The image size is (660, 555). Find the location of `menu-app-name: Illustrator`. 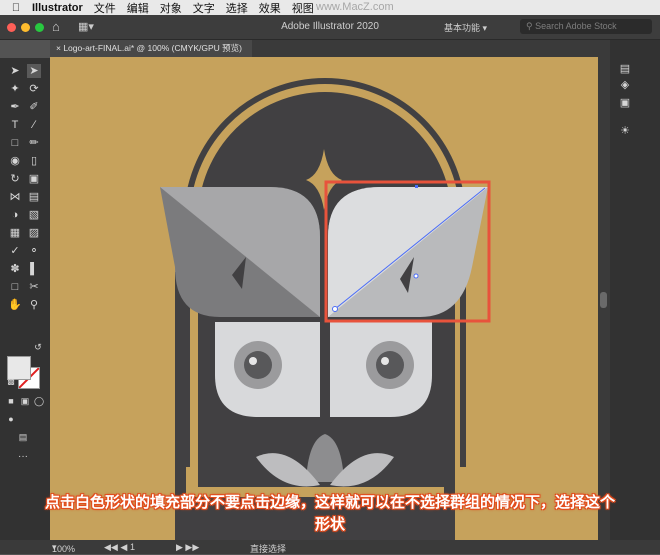

menu-app-name: Illustrator is located at coordinates (57, 8).